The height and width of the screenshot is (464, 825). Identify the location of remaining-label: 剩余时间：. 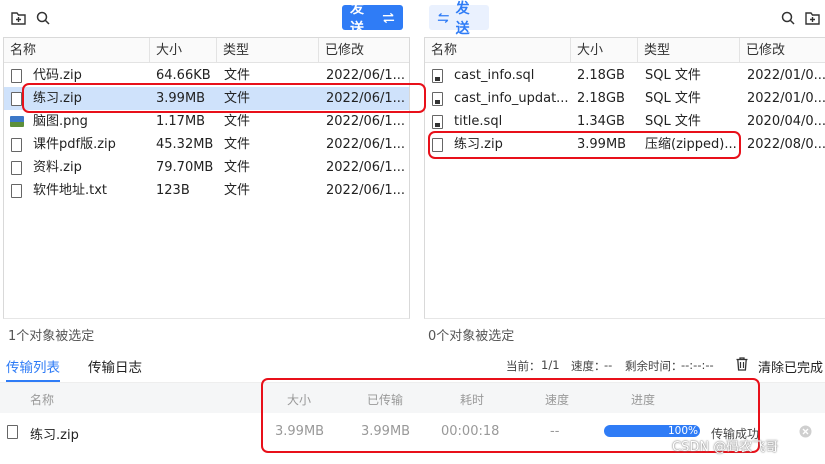
(654, 366).